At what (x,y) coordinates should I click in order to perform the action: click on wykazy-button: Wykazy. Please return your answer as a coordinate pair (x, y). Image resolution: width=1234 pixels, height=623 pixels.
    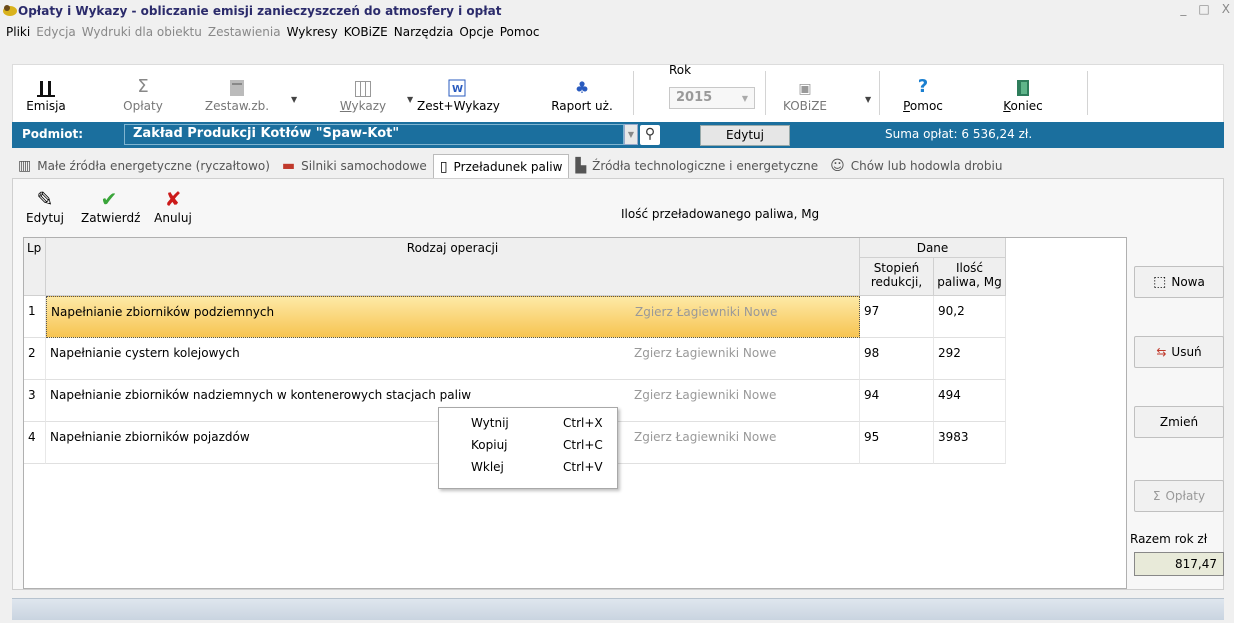
    Looking at the image, I should click on (363, 94).